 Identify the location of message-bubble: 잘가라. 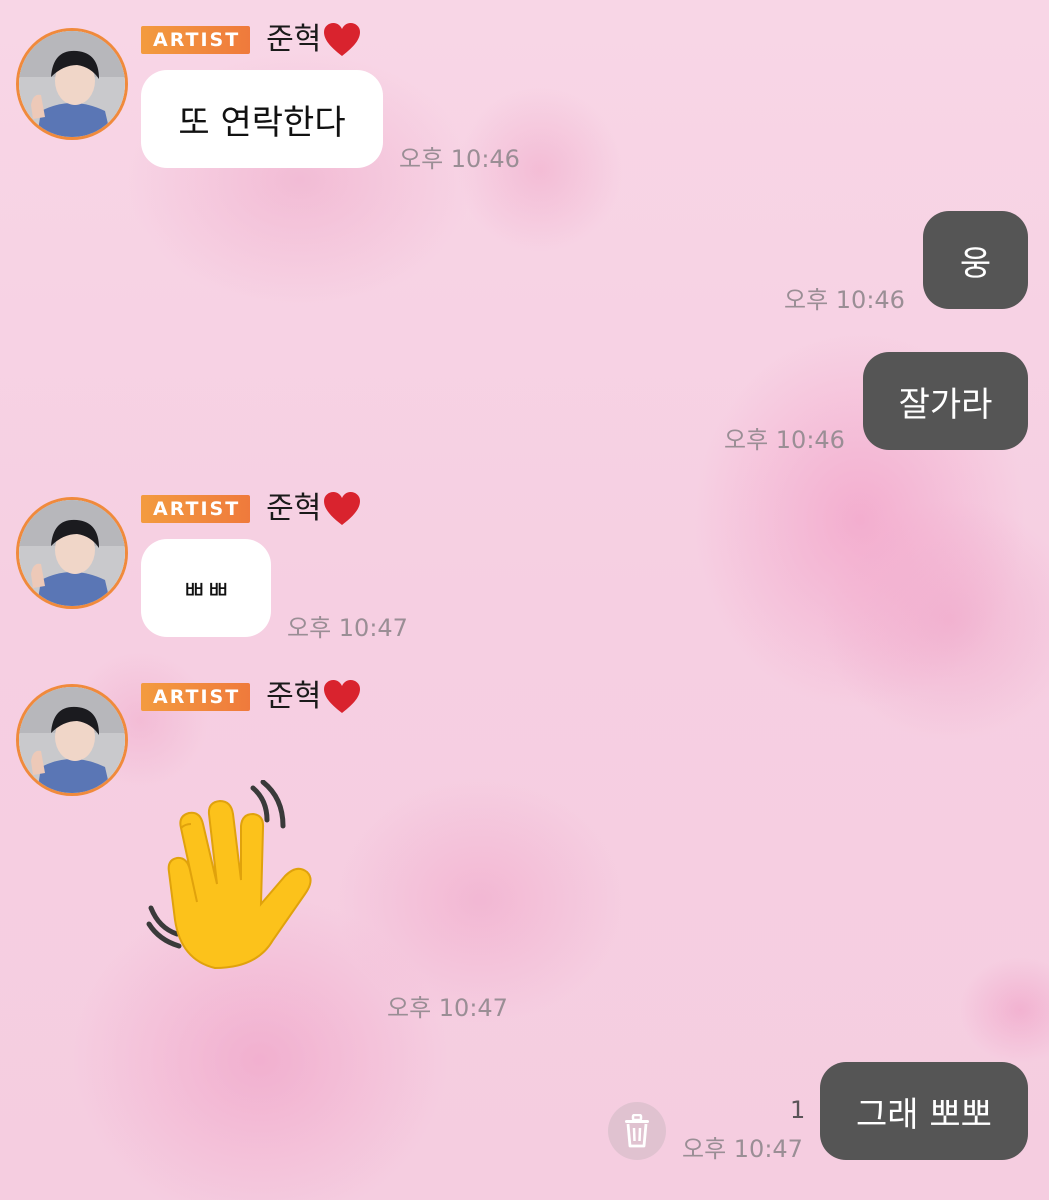
(945, 401).